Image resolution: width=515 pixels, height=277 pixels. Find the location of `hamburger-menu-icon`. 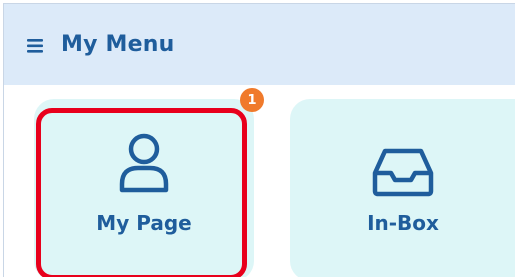

hamburger-menu-icon is located at coordinates (38, 45).